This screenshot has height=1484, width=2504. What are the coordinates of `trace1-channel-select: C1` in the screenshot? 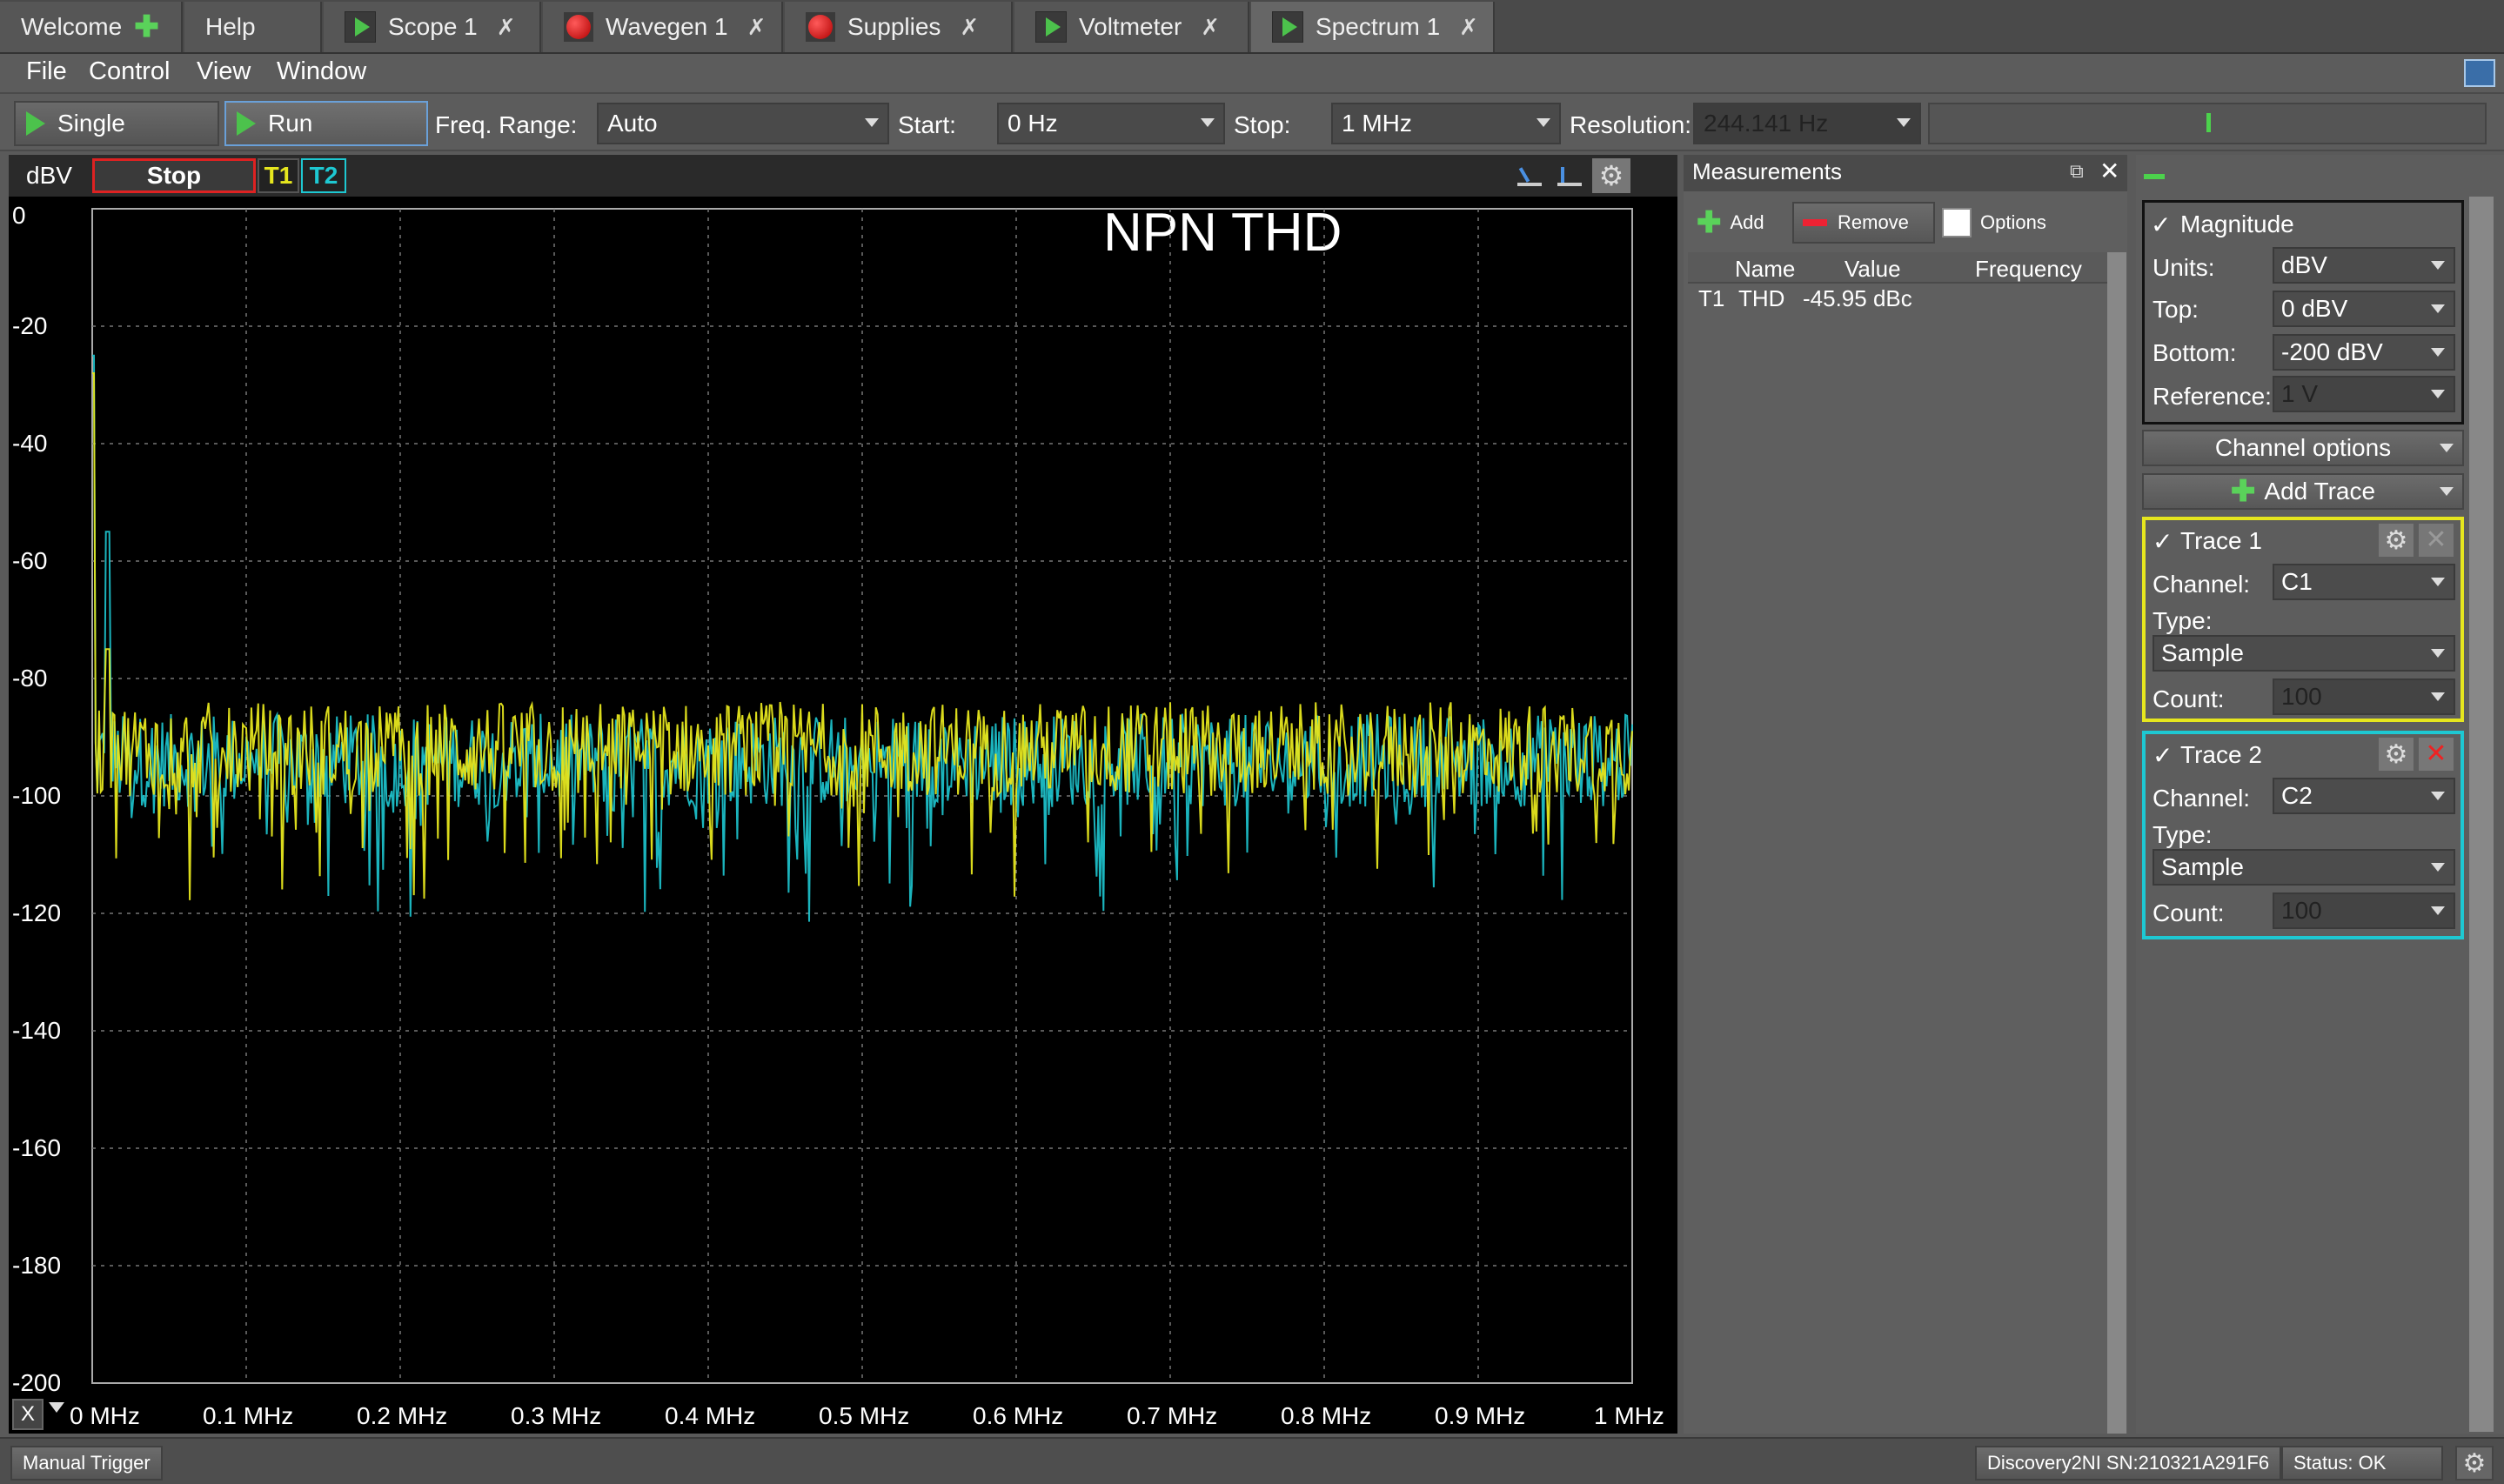 It's located at (2364, 582).